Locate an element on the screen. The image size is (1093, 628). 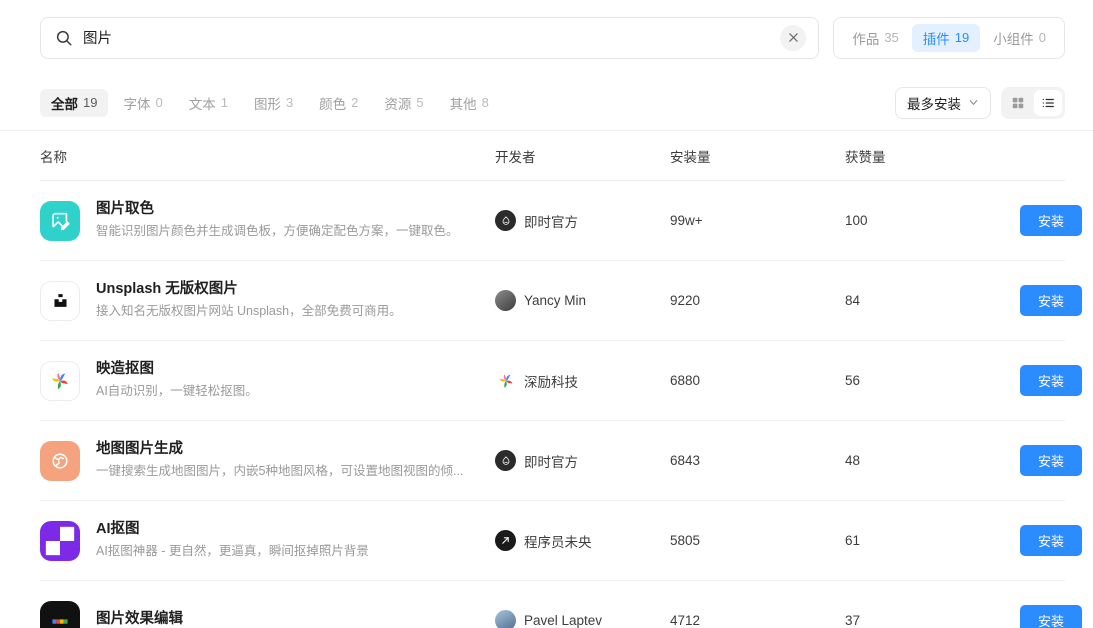
column-header-likes: 获赞量 is located at coordinates (865, 157).